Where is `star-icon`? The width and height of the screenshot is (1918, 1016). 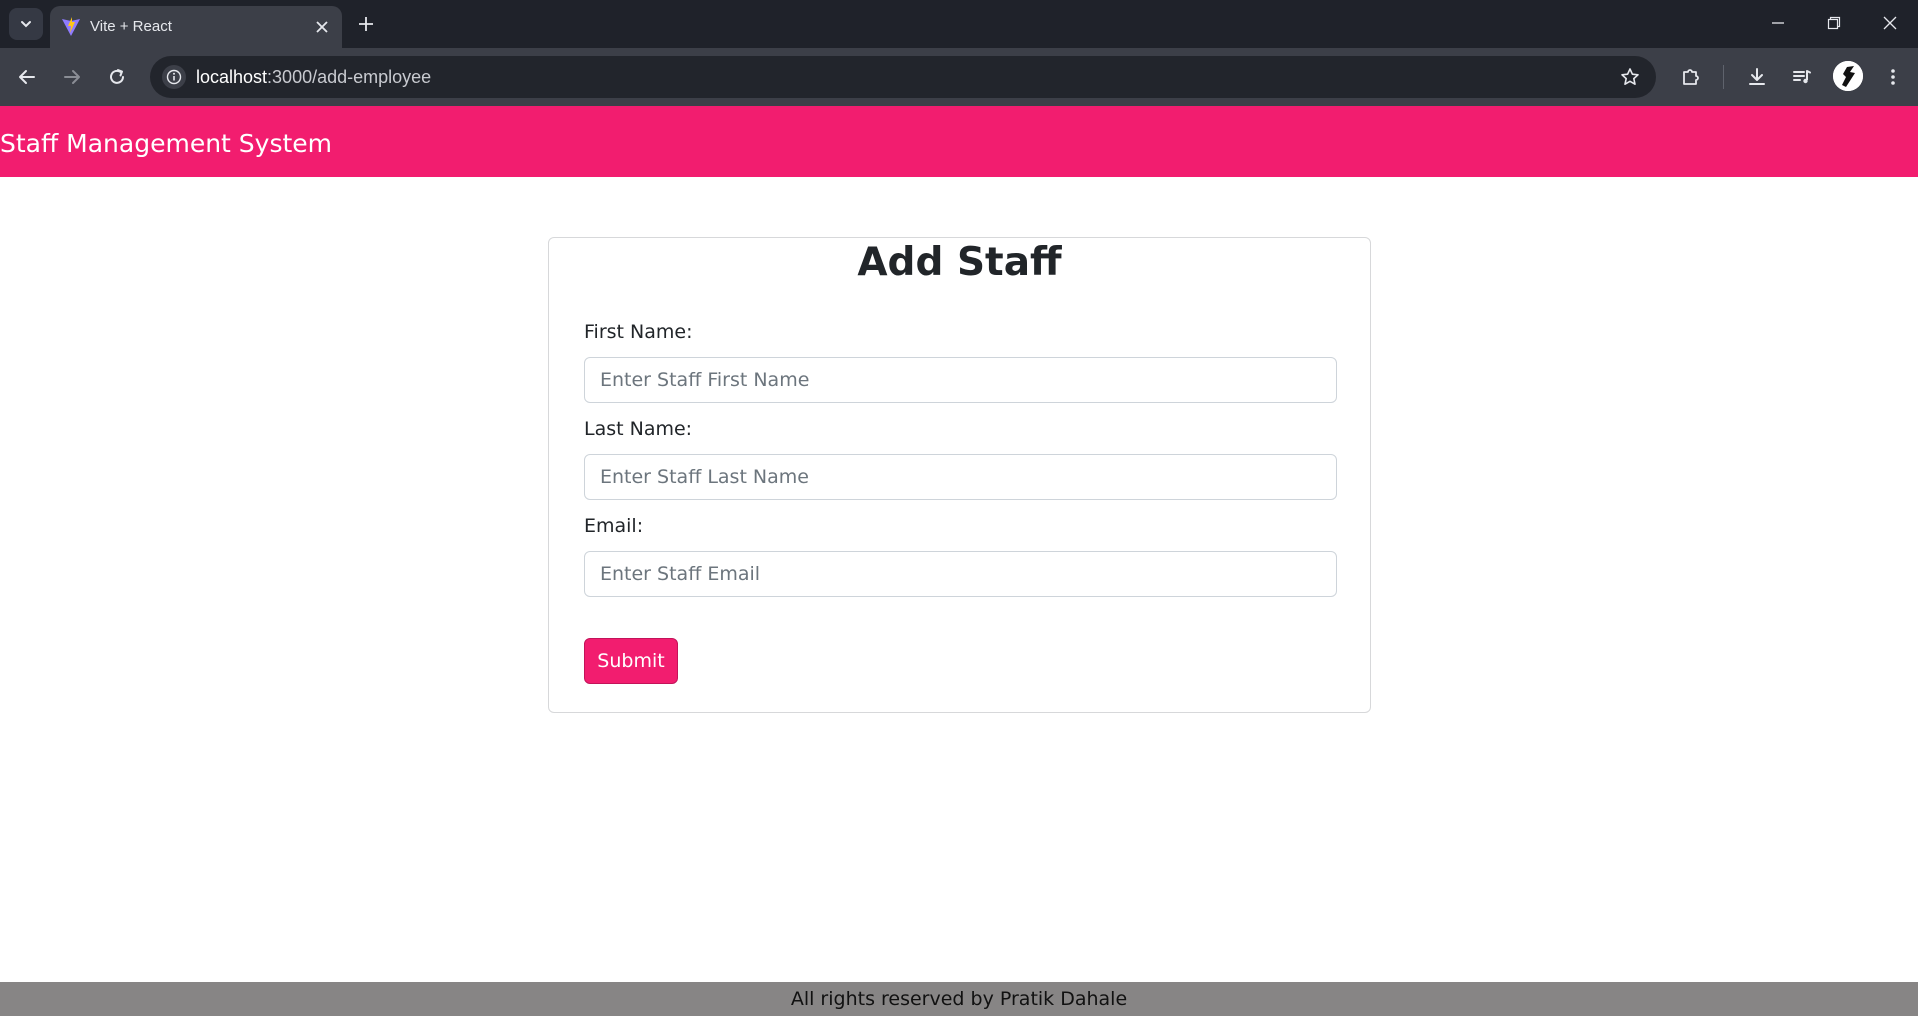 star-icon is located at coordinates (1630, 76).